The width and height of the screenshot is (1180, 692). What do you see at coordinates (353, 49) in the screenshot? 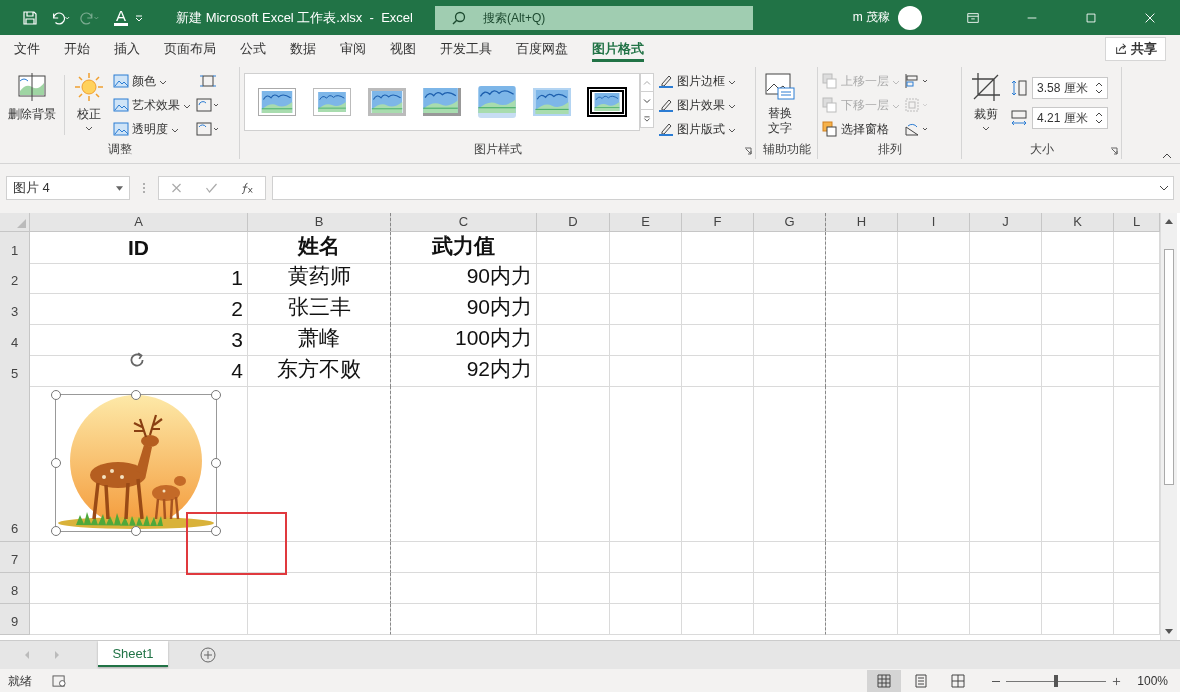
I see `ribbon-tab: 审阅` at bounding box center [353, 49].